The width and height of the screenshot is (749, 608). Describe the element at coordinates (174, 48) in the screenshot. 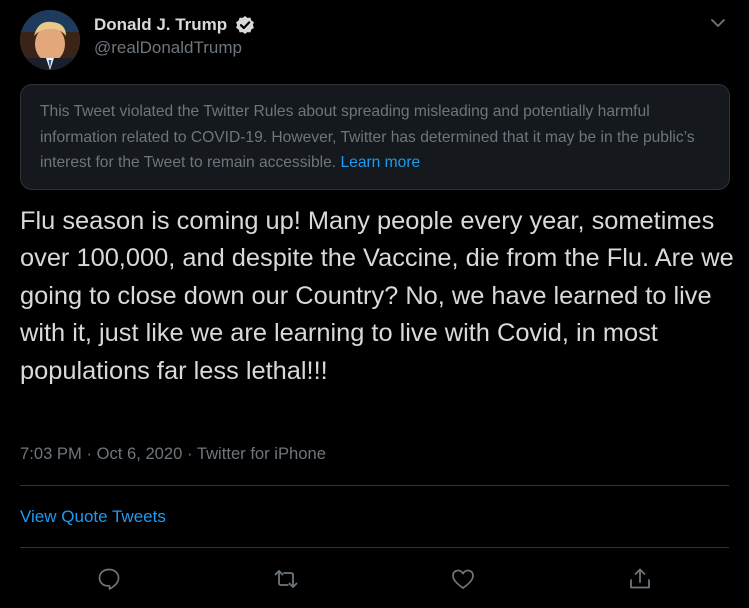

I see `user-handle: @realDonaldTrump` at that location.